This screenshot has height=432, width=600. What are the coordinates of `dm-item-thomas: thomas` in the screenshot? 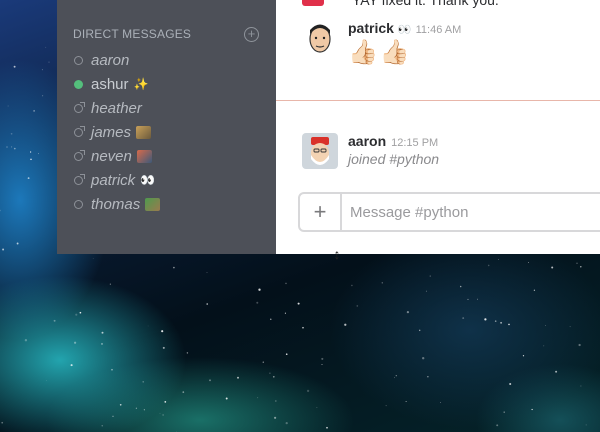 It's located at (117, 204).